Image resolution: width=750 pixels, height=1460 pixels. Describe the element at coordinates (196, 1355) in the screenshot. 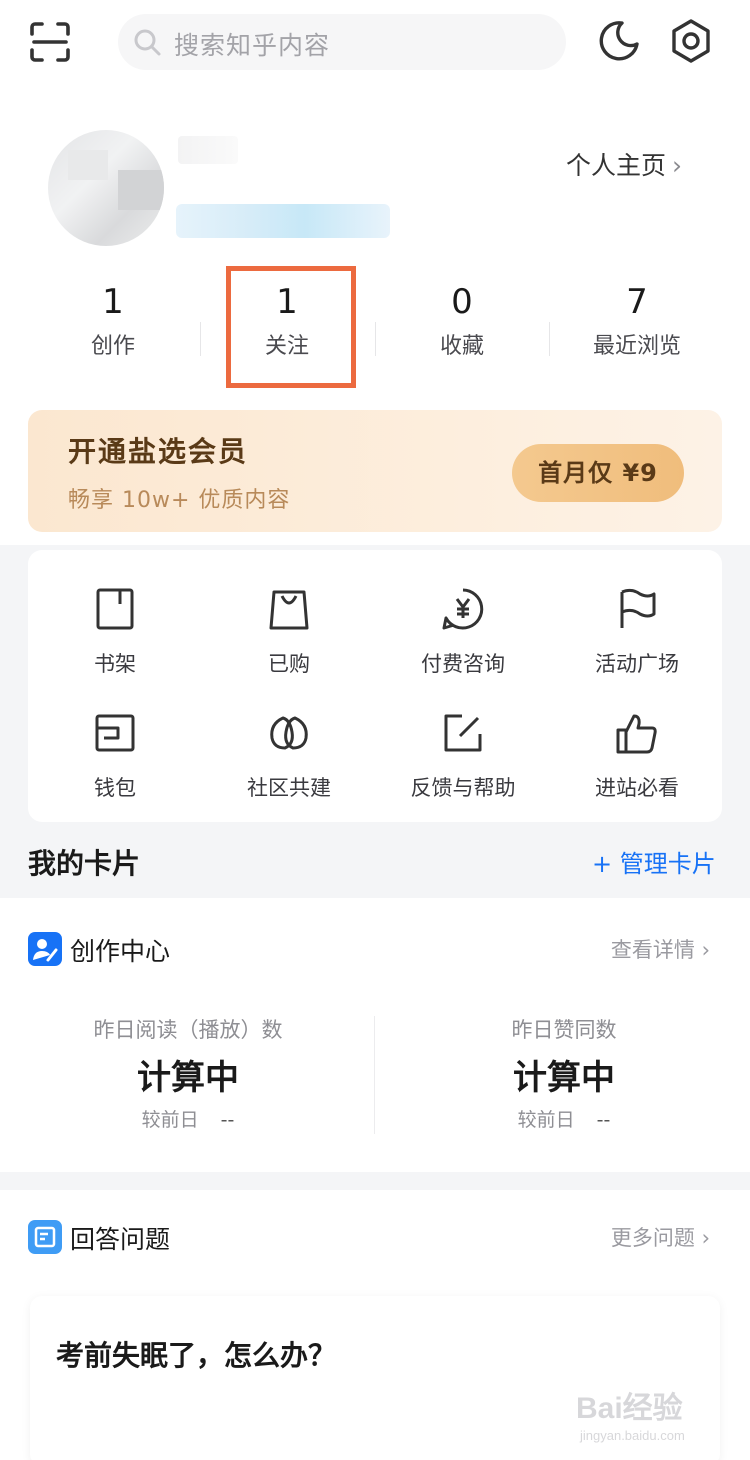

I see `question-title: 考前失眠了，怎么办？` at that location.